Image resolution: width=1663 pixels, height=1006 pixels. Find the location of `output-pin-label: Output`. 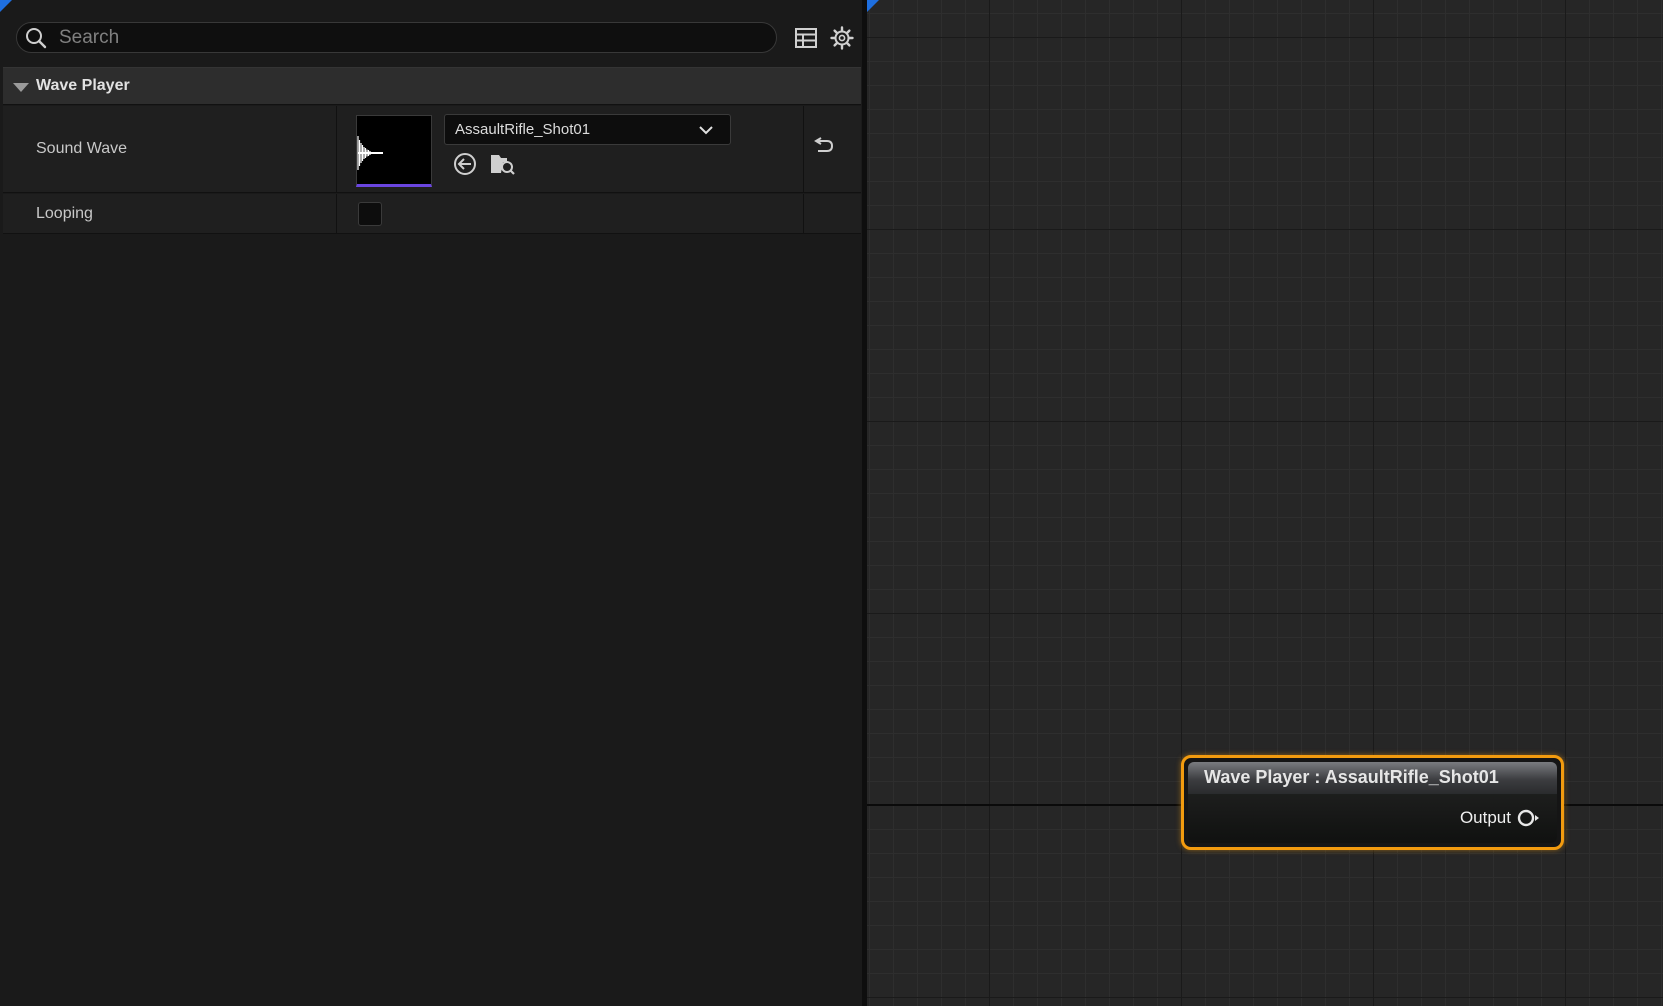

output-pin-label: Output is located at coordinates (1485, 817).